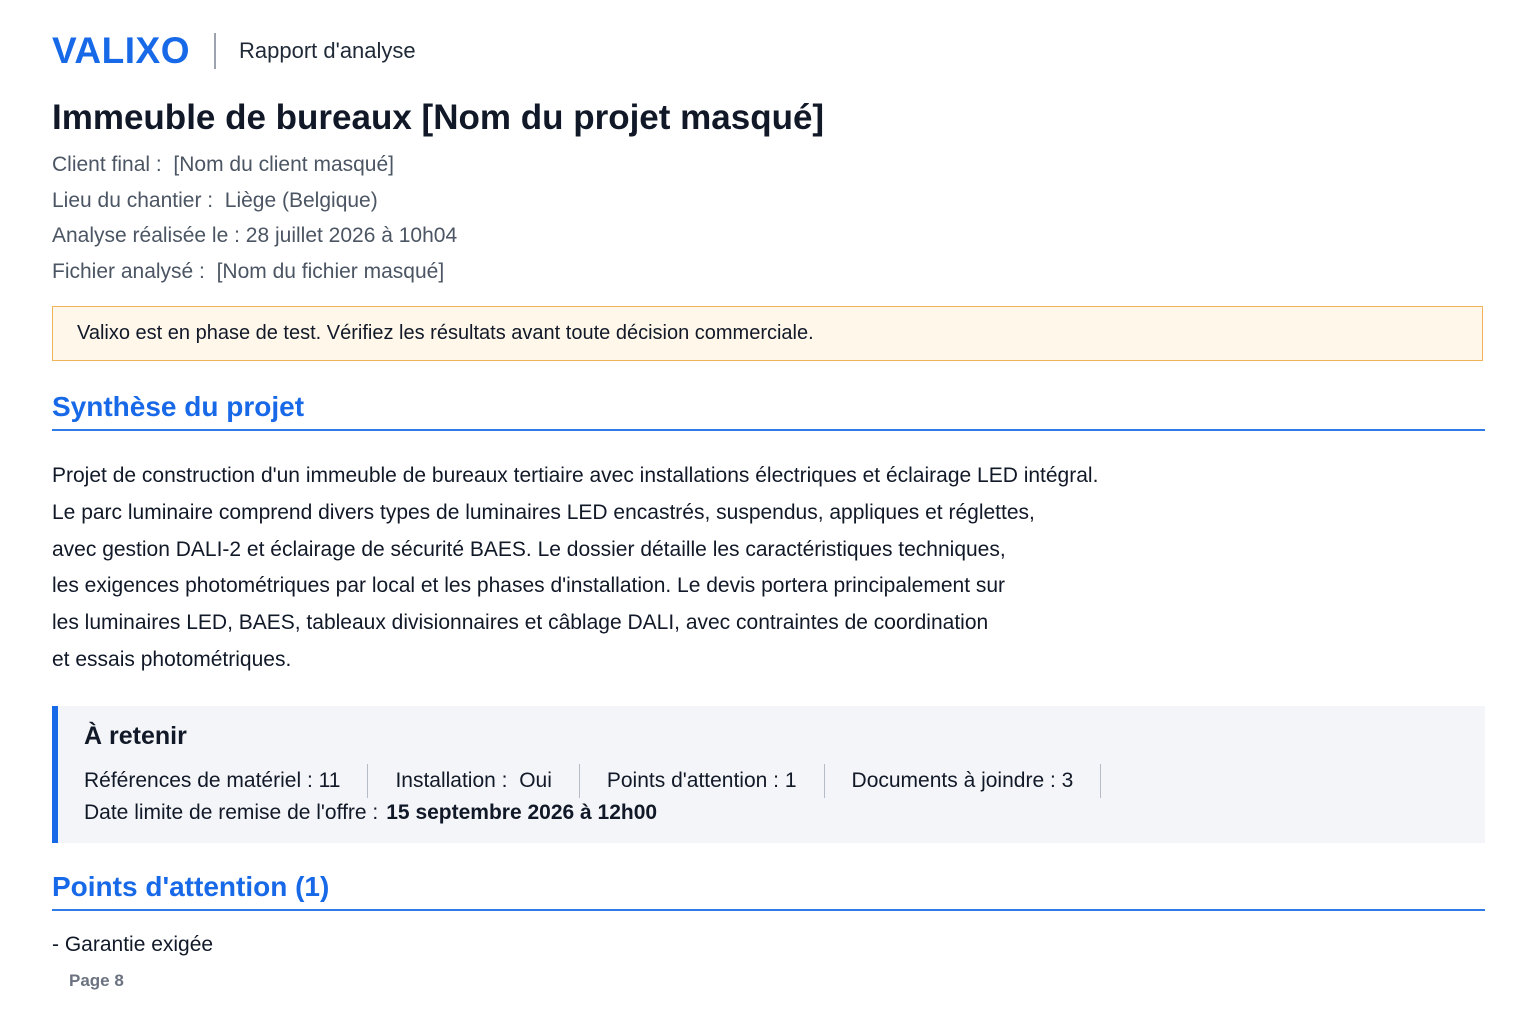 The width and height of the screenshot is (1536, 1024). Describe the element at coordinates (231, 812) in the screenshot. I see `deadline-label: Date limite de remise de l'offre :` at that location.